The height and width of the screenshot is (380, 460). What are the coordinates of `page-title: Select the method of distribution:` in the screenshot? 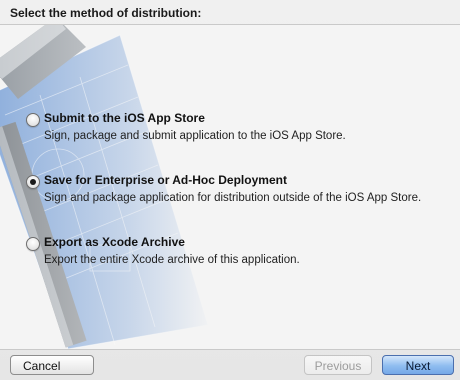 It's located at (106, 13).